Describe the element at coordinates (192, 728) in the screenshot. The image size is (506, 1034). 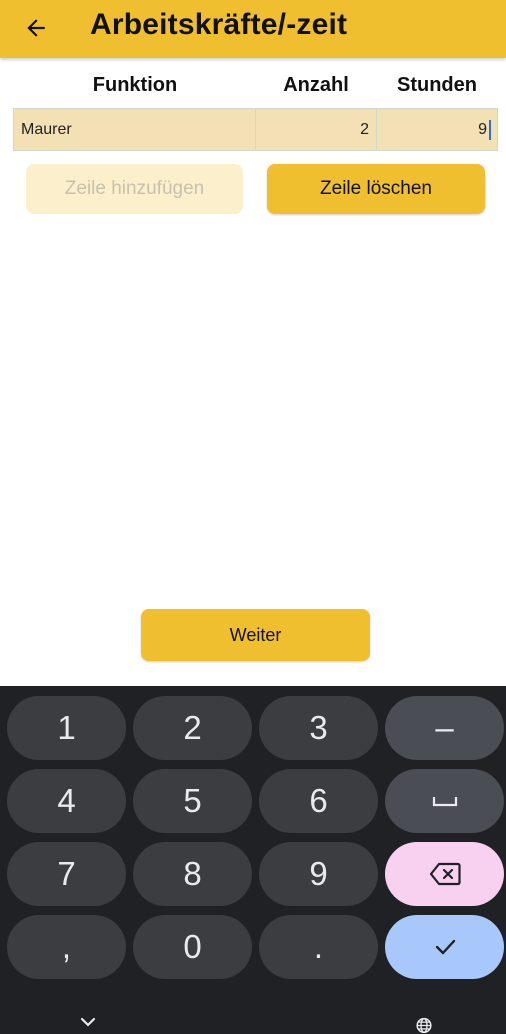
I see `key-2: 2` at that location.